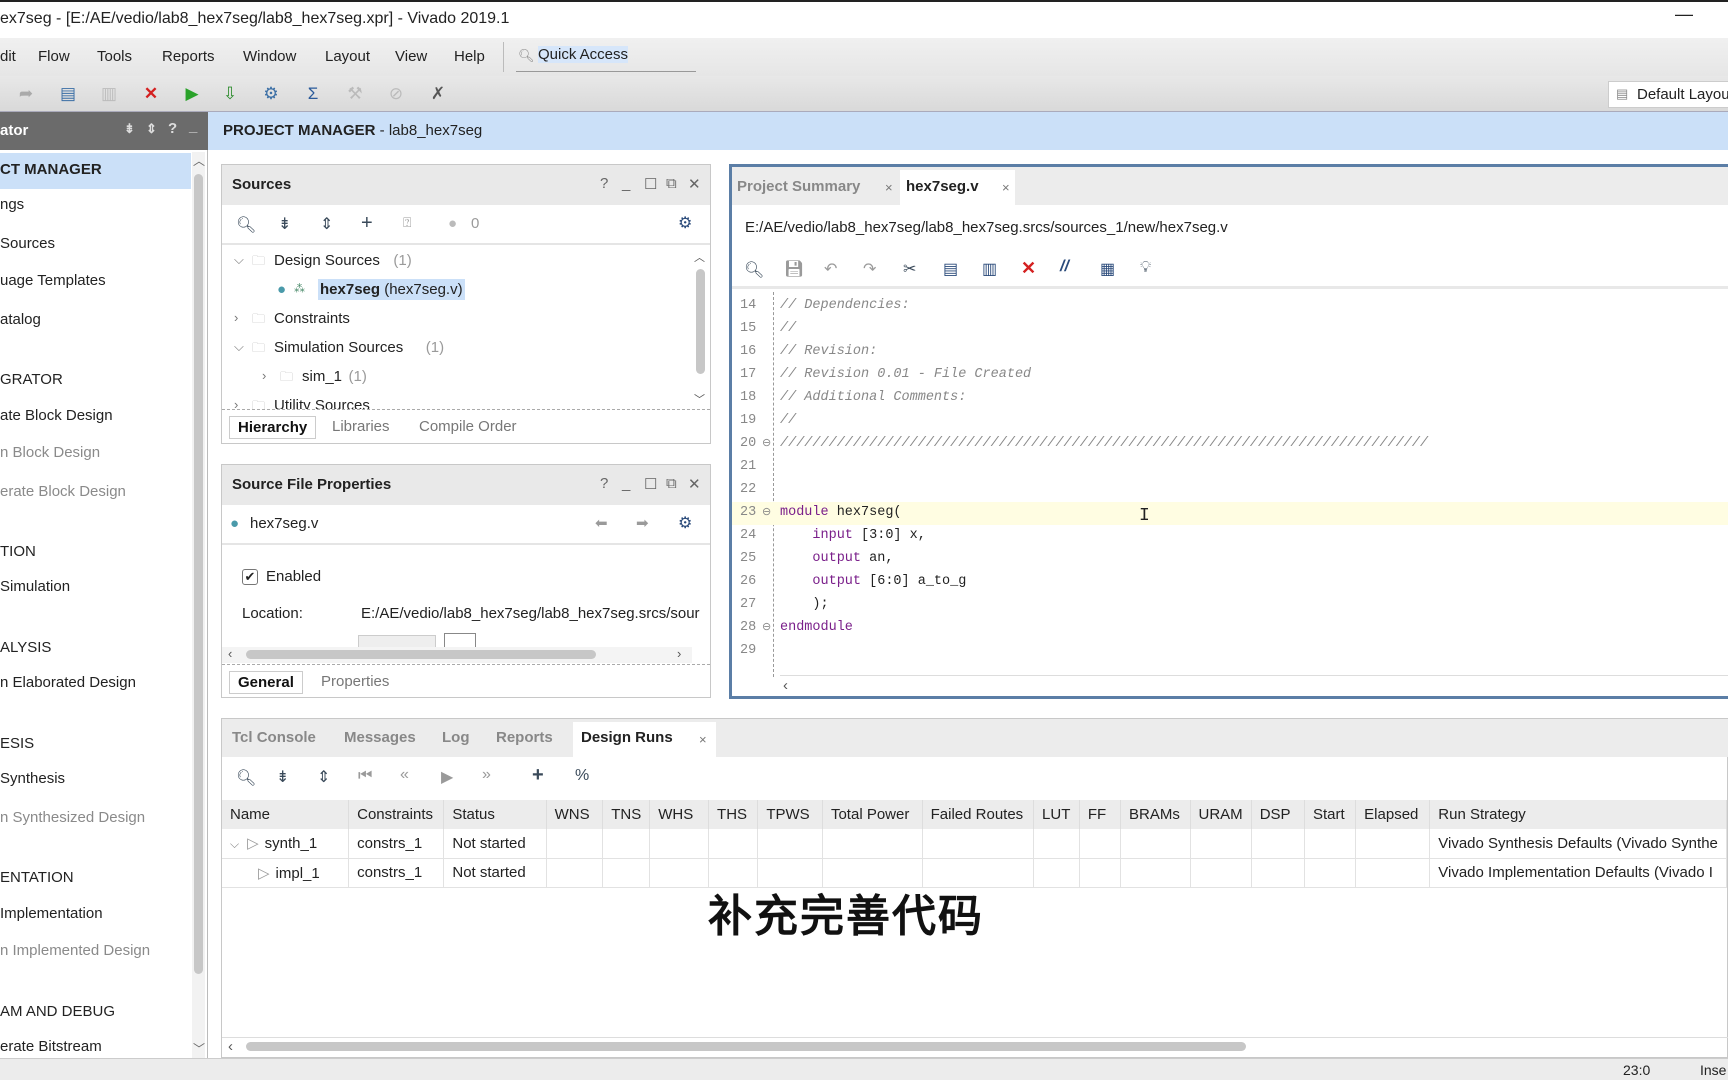 The width and height of the screenshot is (1728, 1080). What do you see at coordinates (957, 187) in the screenshot?
I see `tab-hex7seg-v: hex7seg.v ×` at bounding box center [957, 187].